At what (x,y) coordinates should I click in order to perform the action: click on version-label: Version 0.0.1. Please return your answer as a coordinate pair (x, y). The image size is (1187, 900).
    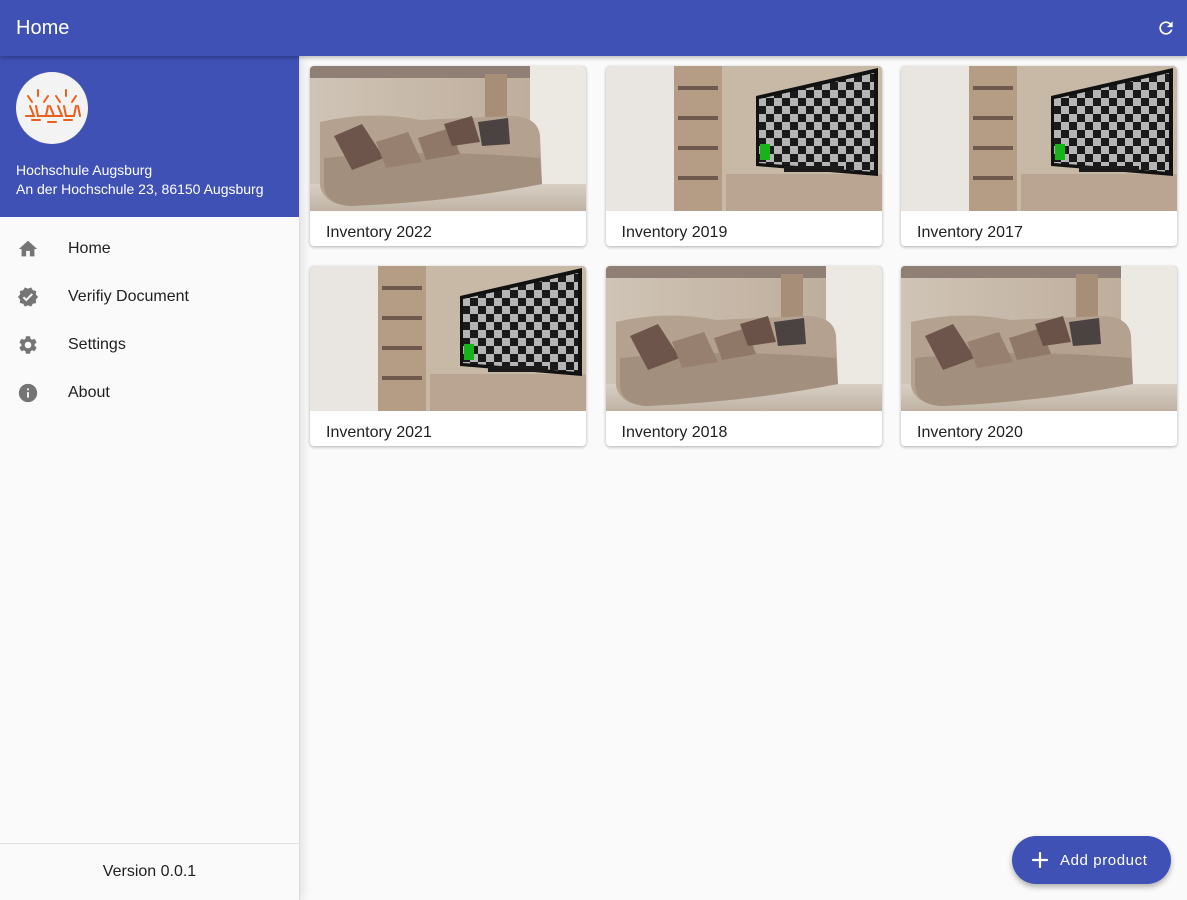
    Looking at the image, I should click on (149, 871).